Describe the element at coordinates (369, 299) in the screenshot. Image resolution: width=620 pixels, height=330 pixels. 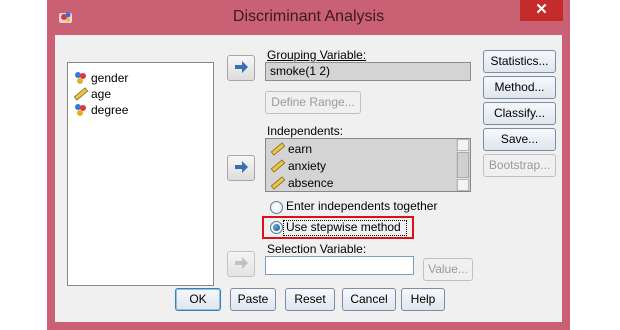
I see `cancel-button: Cancel` at that location.